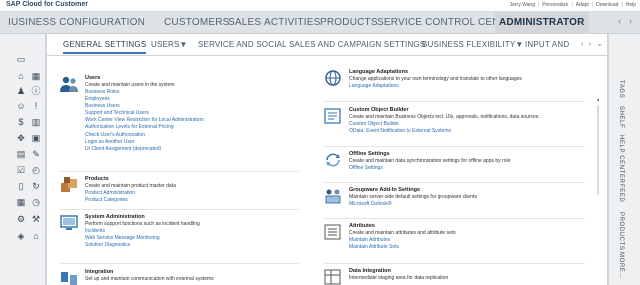 Image resolution: width=640 pixels, height=285 pixels. I want to click on tab-feed: FEED, so click(621, 193).